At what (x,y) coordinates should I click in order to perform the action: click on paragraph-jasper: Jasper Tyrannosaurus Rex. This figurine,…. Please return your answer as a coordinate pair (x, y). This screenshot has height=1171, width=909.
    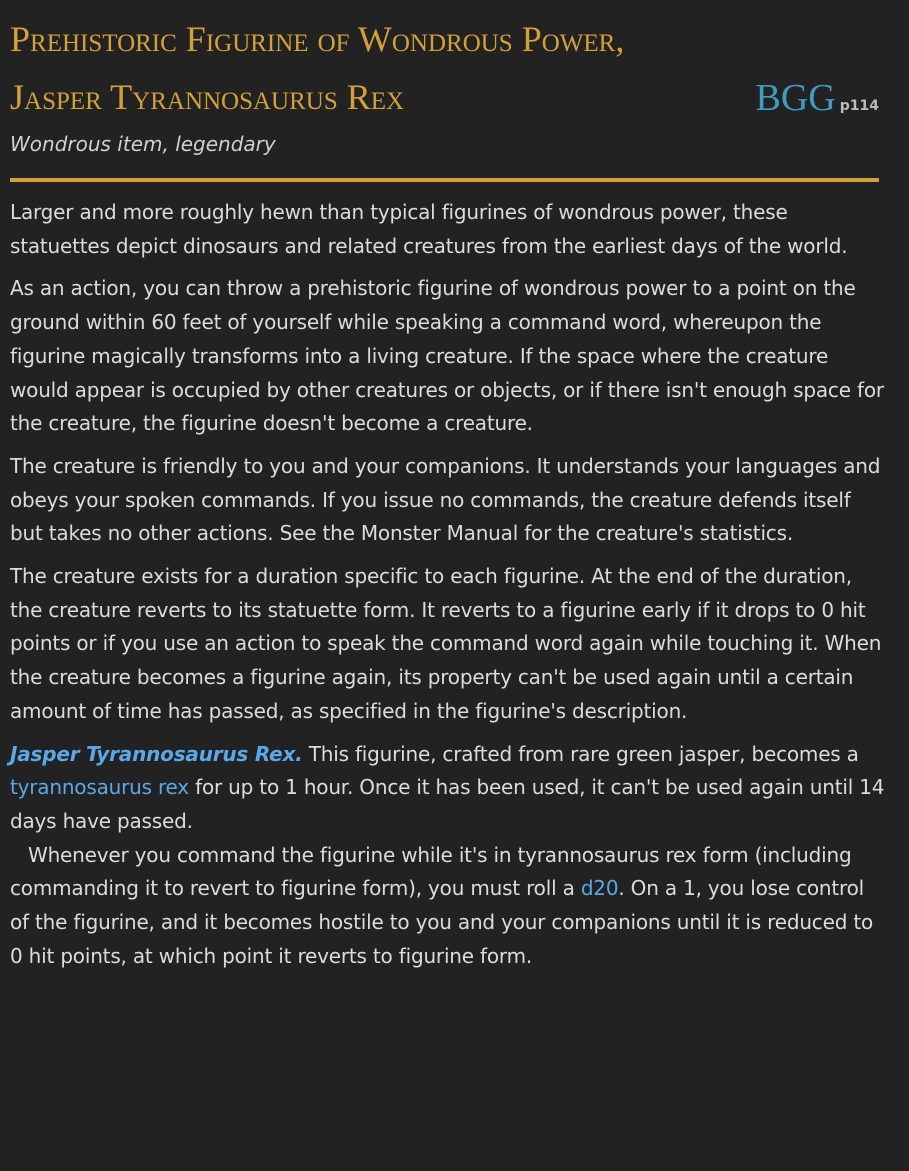
    Looking at the image, I should click on (447, 788).